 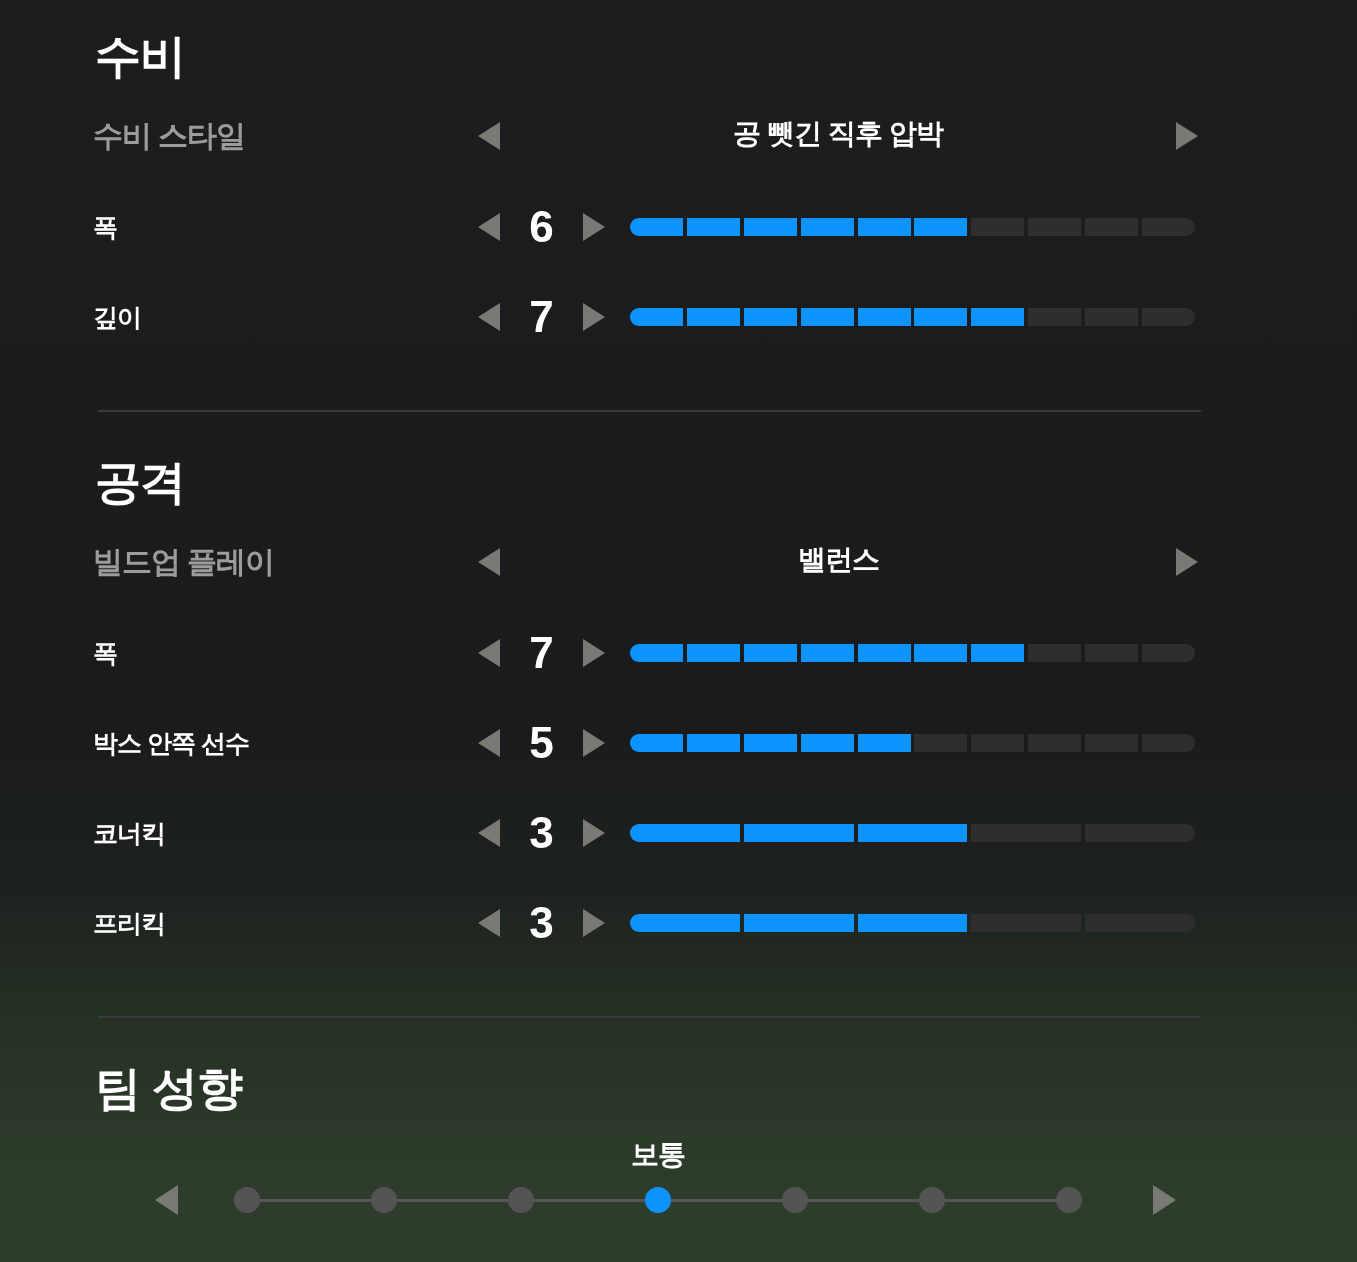 I want to click on setting-value: 6, so click(x=541, y=227).